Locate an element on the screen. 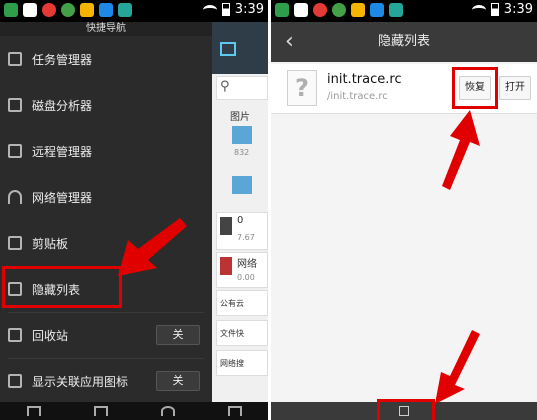 This screenshot has width=537, height=420. page-title: 隐藏列表 is located at coordinates (403, 41).